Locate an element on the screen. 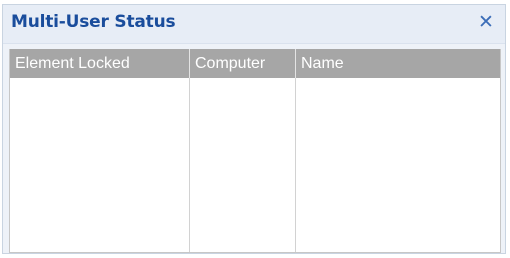 This screenshot has height=258, width=510. column-header-name: Name is located at coordinates (398, 63).